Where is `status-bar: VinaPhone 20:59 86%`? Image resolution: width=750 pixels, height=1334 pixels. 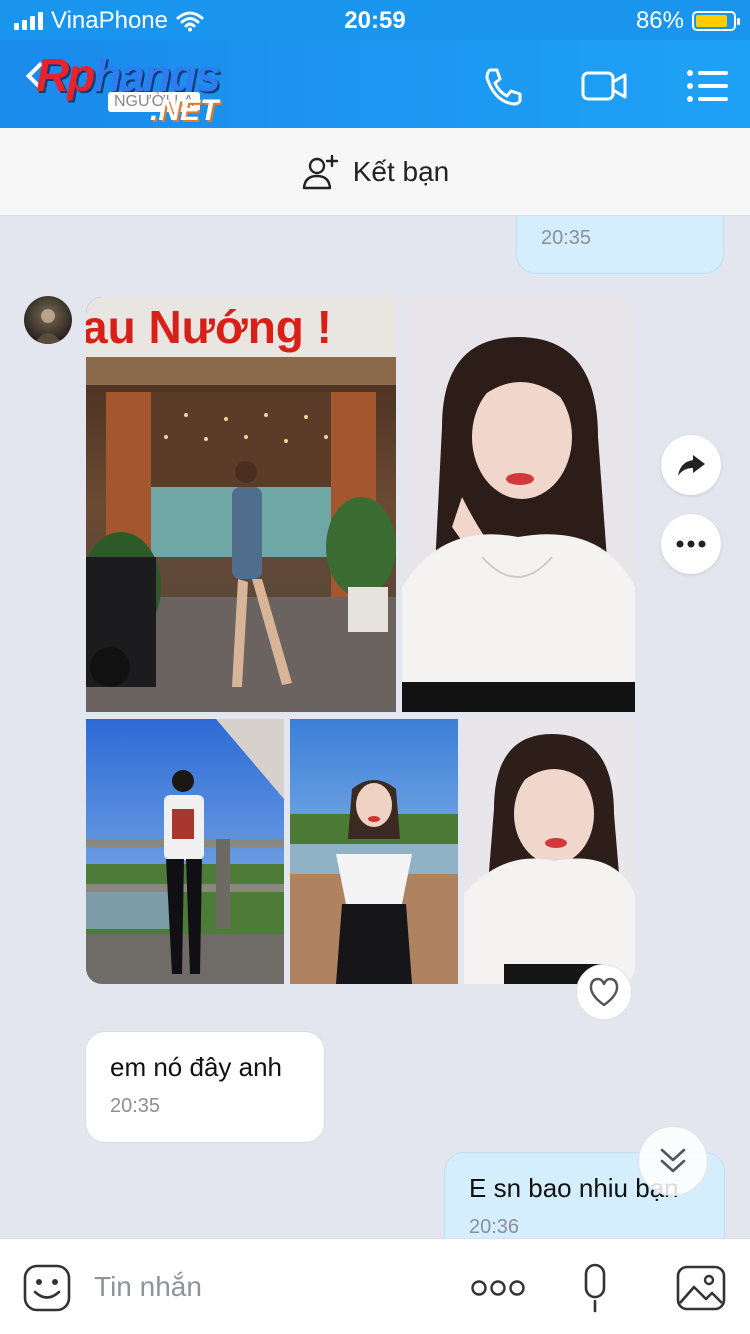
status-bar: VinaPhone 20:59 86% is located at coordinates (375, 20).